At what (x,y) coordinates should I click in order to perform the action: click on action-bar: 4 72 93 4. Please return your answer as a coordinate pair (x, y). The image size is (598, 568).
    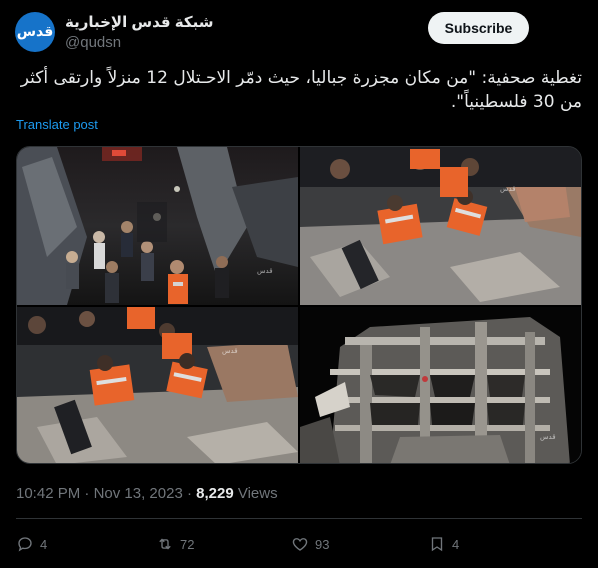
    Looking at the image, I should click on (299, 544).